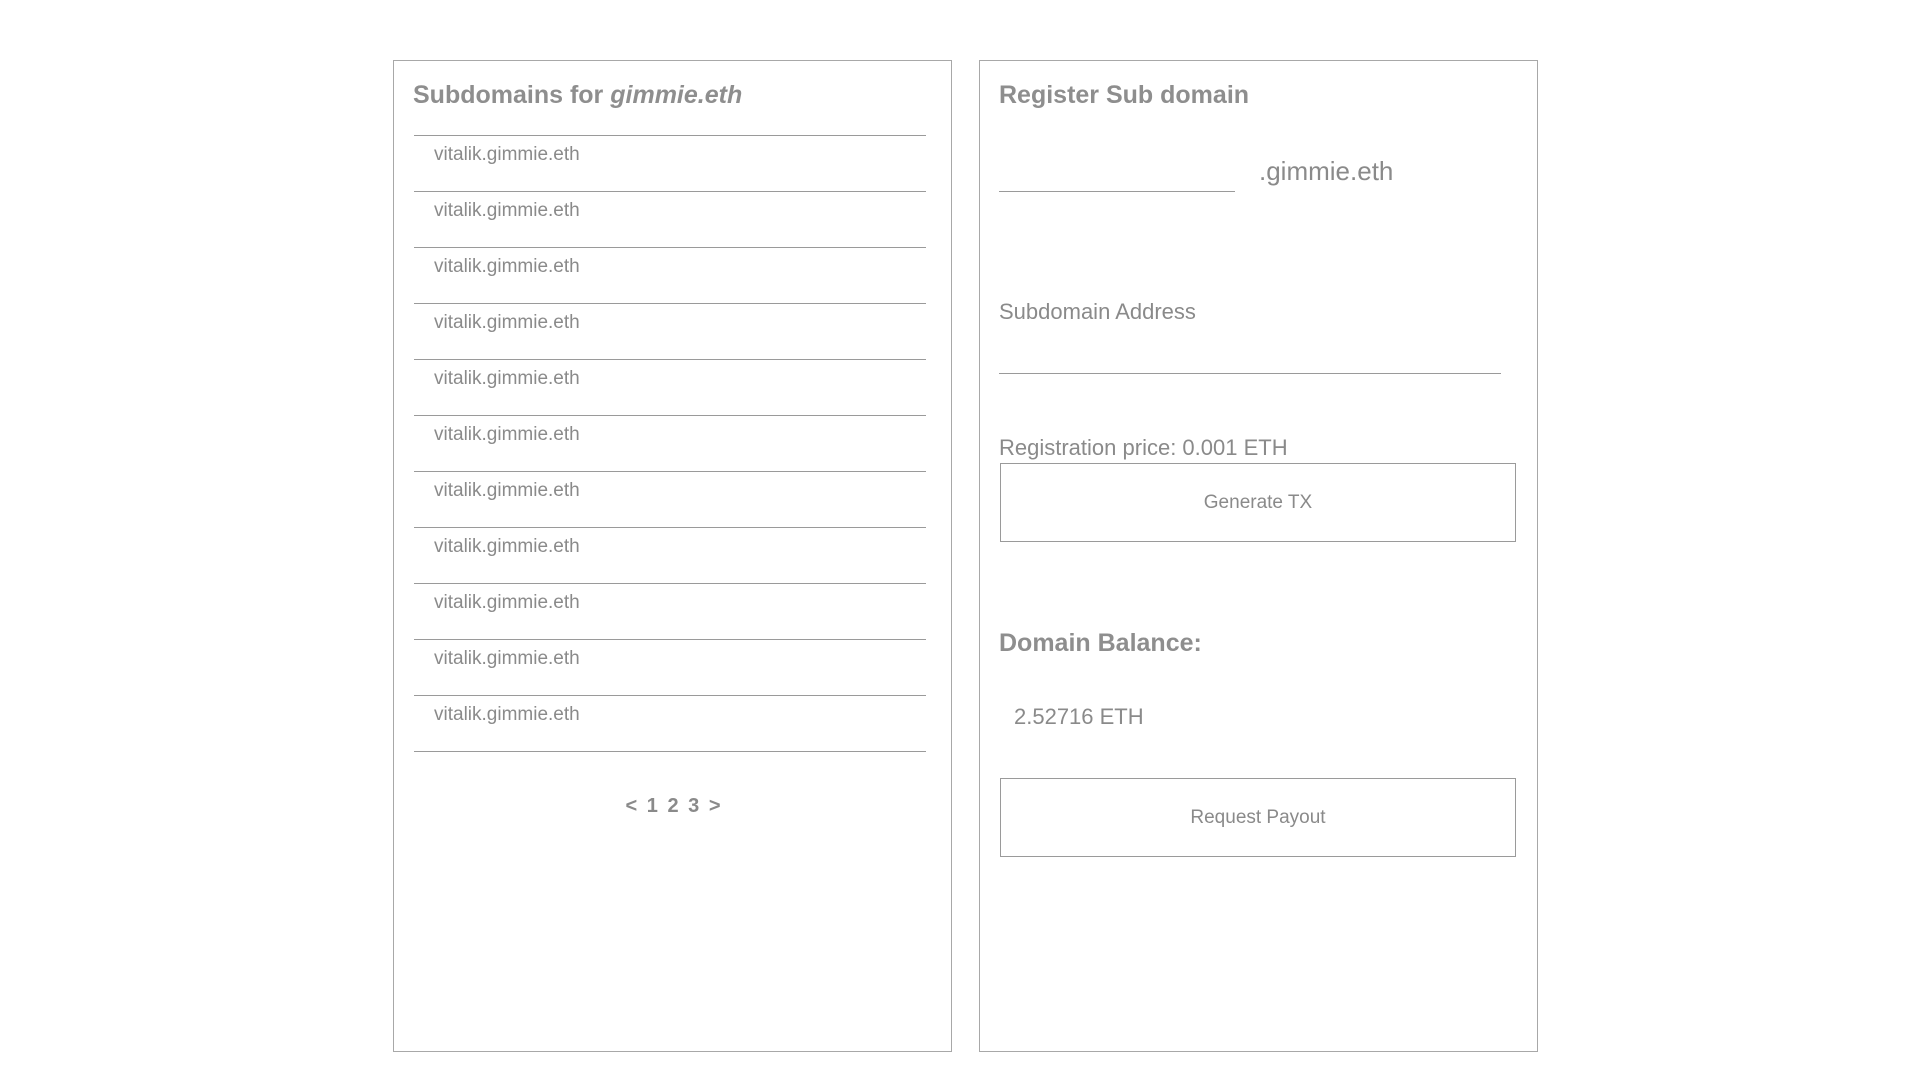 Image resolution: width=1920 pixels, height=1080 pixels. I want to click on subdomain-name-input, so click(1117, 174).